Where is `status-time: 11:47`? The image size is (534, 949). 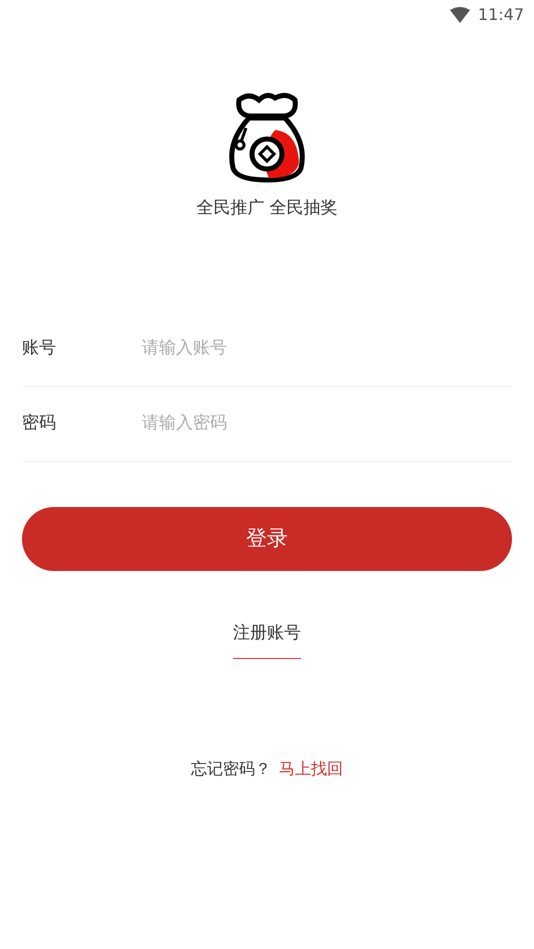 status-time: 11:47 is located at coordinates (501, 15).